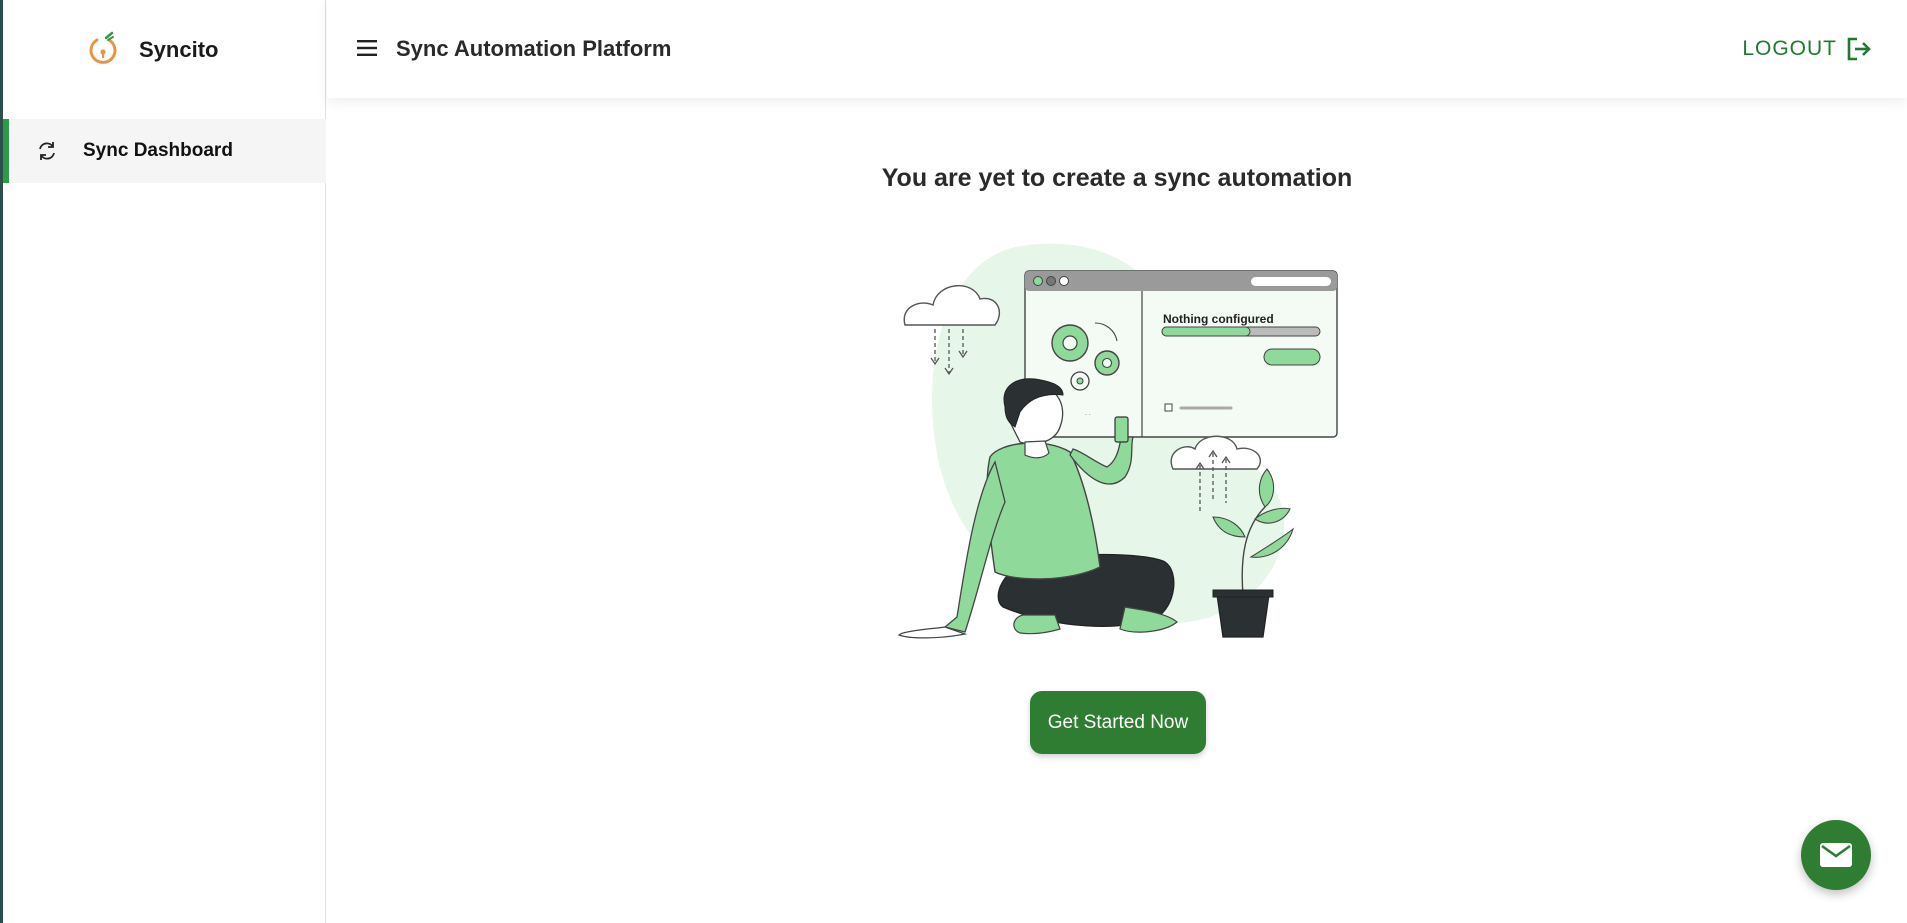  What do you see at coordinates (1118, 722) in the screenshot?
I see `get-started-button: Get Started Now` at bounding box center [1118, 722].